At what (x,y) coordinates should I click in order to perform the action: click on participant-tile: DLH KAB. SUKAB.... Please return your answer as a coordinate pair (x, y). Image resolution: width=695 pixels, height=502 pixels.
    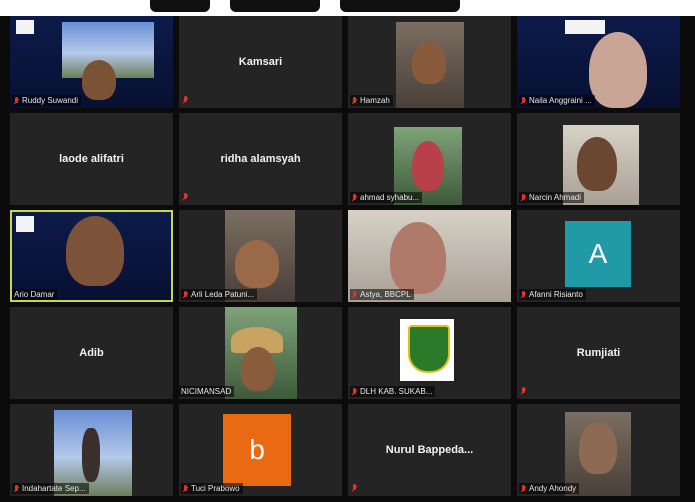
    Looking at the image, I should click on (429, 353).